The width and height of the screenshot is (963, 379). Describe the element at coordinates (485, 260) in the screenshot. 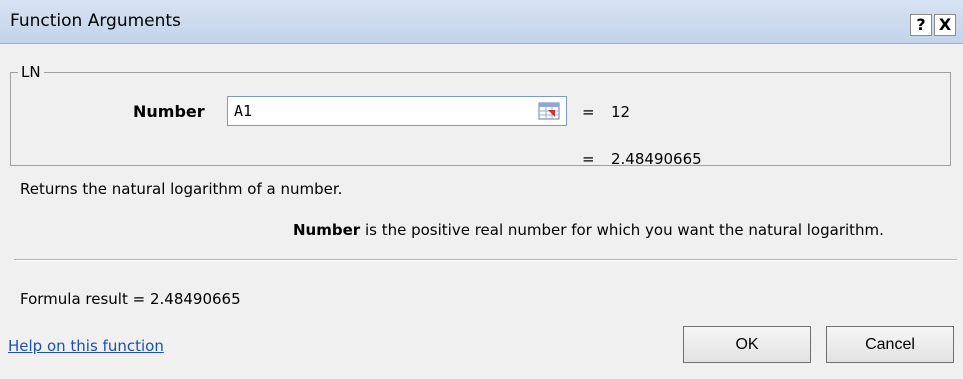

I see `separator` at that location.